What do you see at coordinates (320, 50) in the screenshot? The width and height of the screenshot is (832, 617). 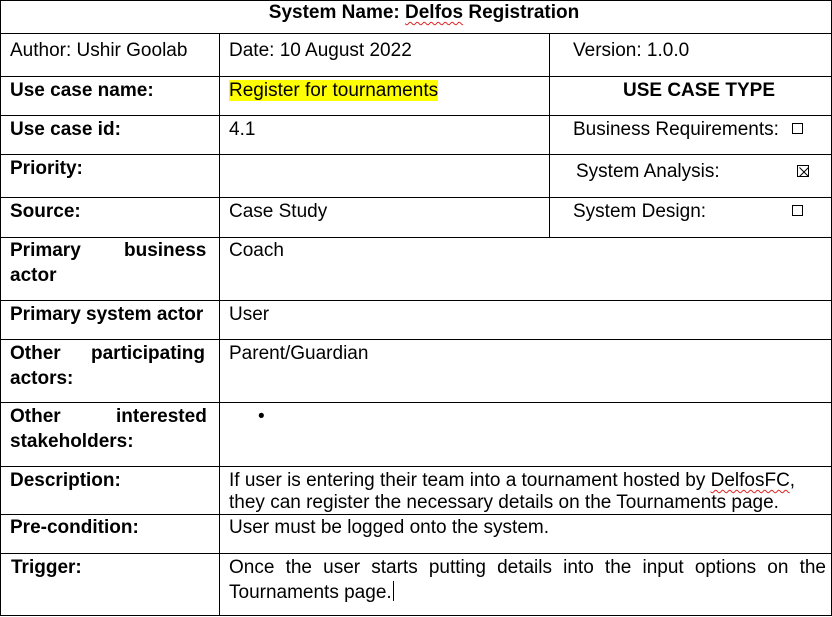 I see `date-field: Date: 10 August 2022` at bounding box center [320, 50].